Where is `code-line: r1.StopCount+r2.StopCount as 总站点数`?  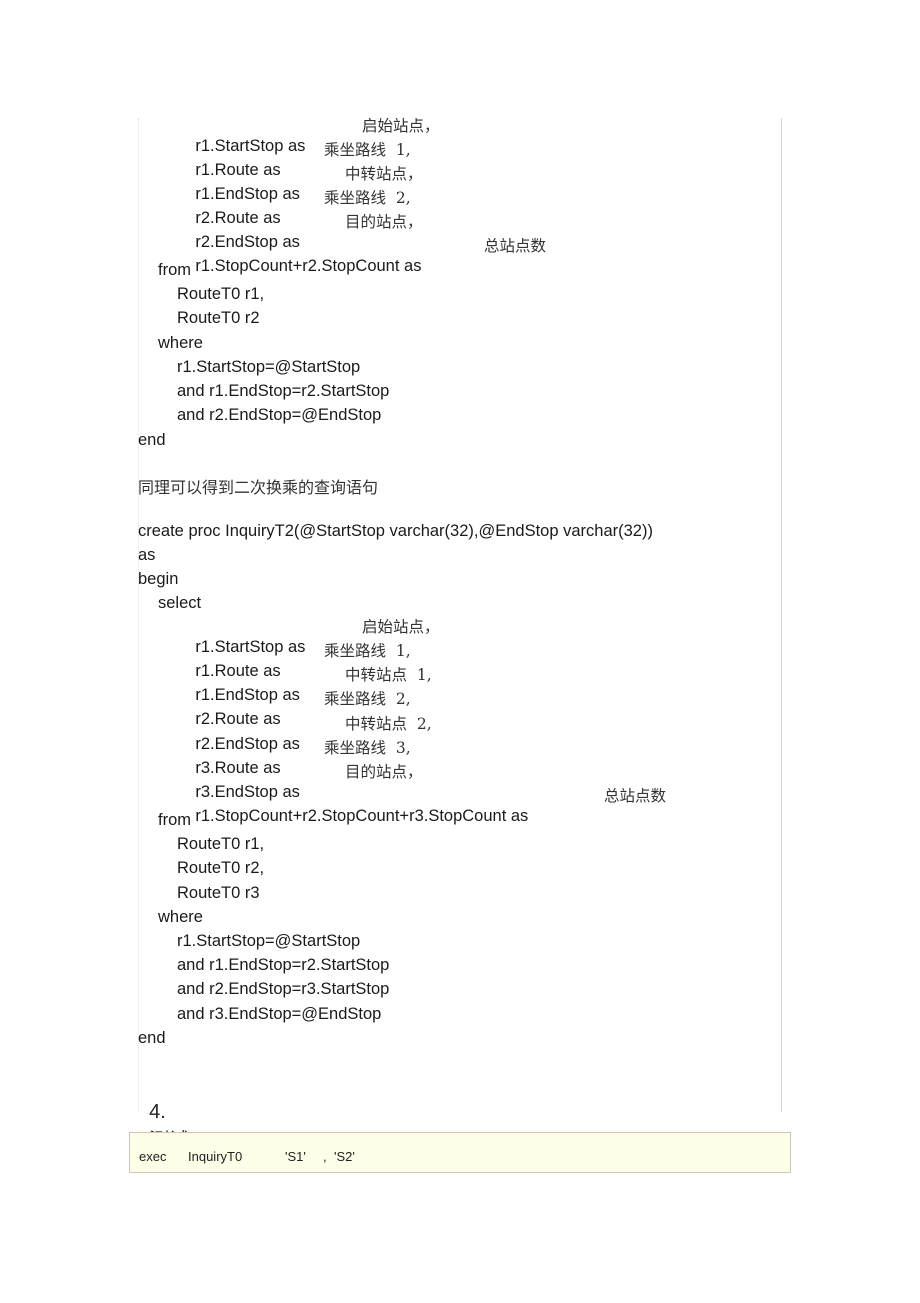 code-line: r1.StopCount+r2.StopCount as 总站点数 is located at coordinates (437, 255).